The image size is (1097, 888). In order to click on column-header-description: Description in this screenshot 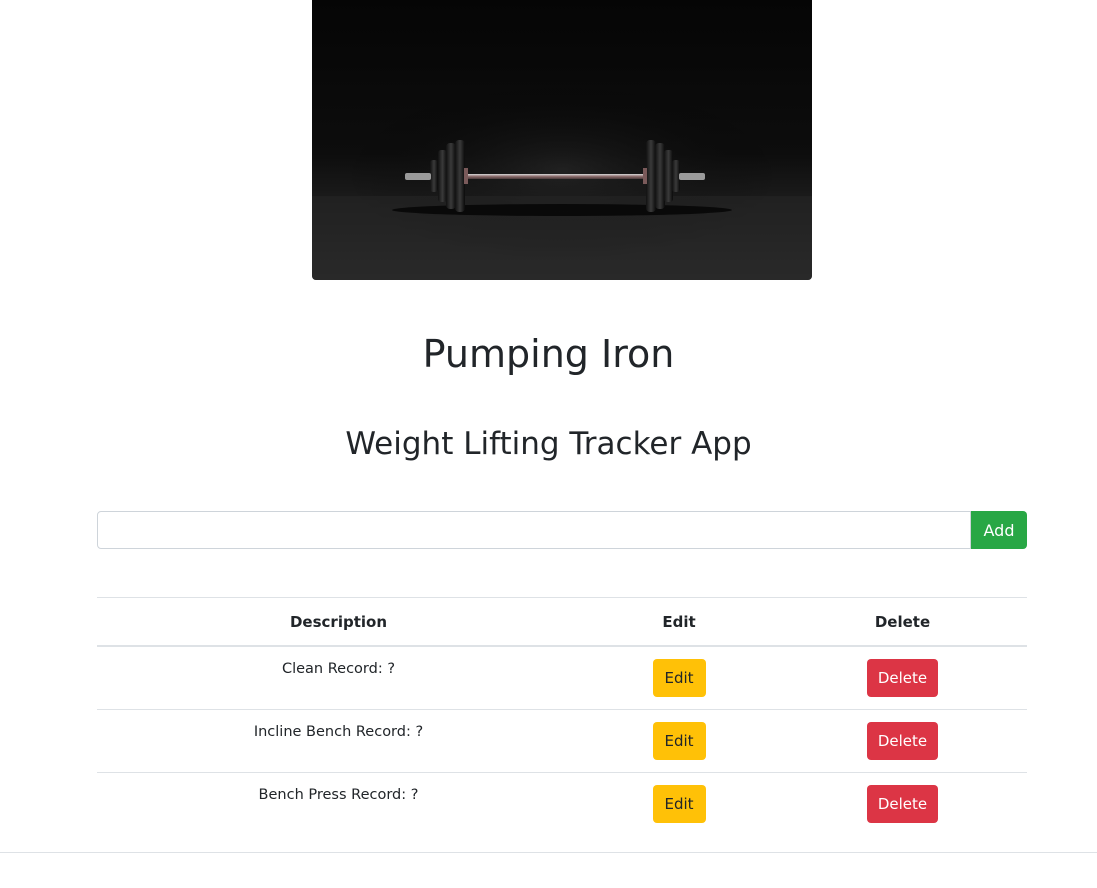, I will do `click(338, 622)`.